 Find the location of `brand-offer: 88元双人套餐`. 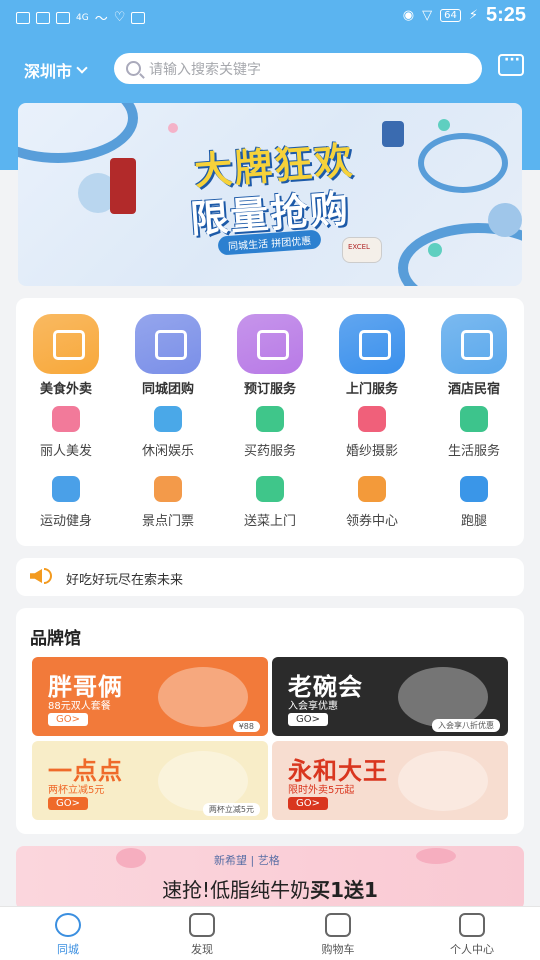

brand-offer: 88元双人套餐 is located at coordinates (79, 706).